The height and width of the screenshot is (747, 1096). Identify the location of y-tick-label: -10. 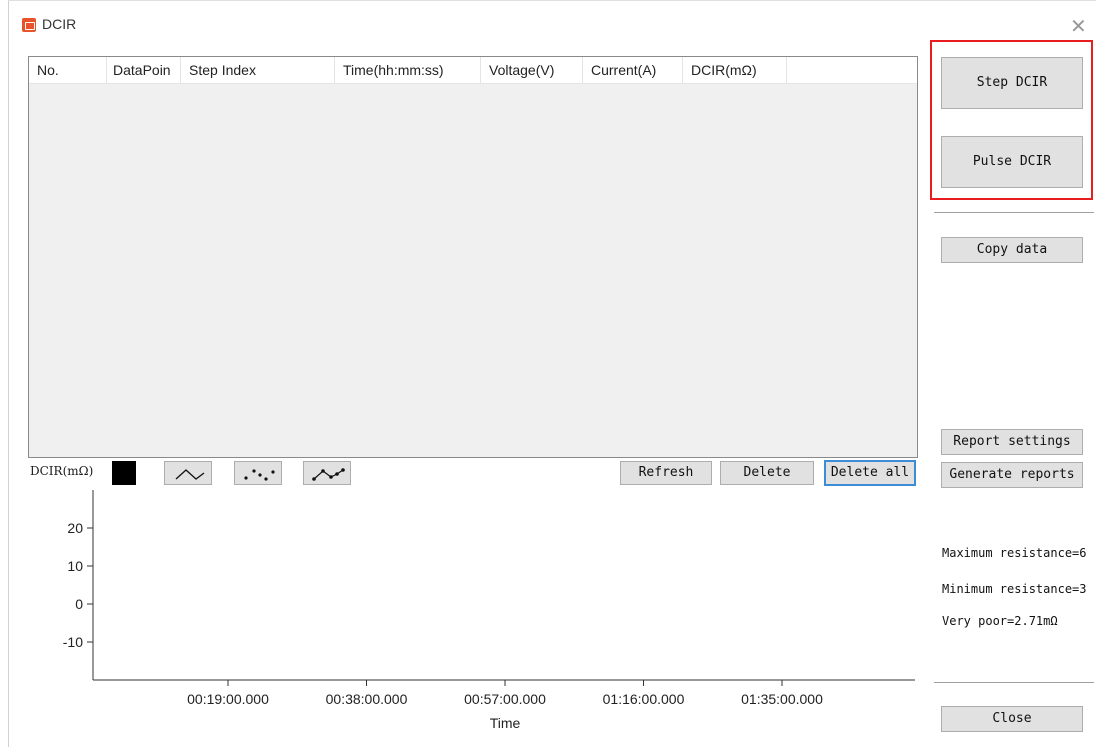
(73, 642).